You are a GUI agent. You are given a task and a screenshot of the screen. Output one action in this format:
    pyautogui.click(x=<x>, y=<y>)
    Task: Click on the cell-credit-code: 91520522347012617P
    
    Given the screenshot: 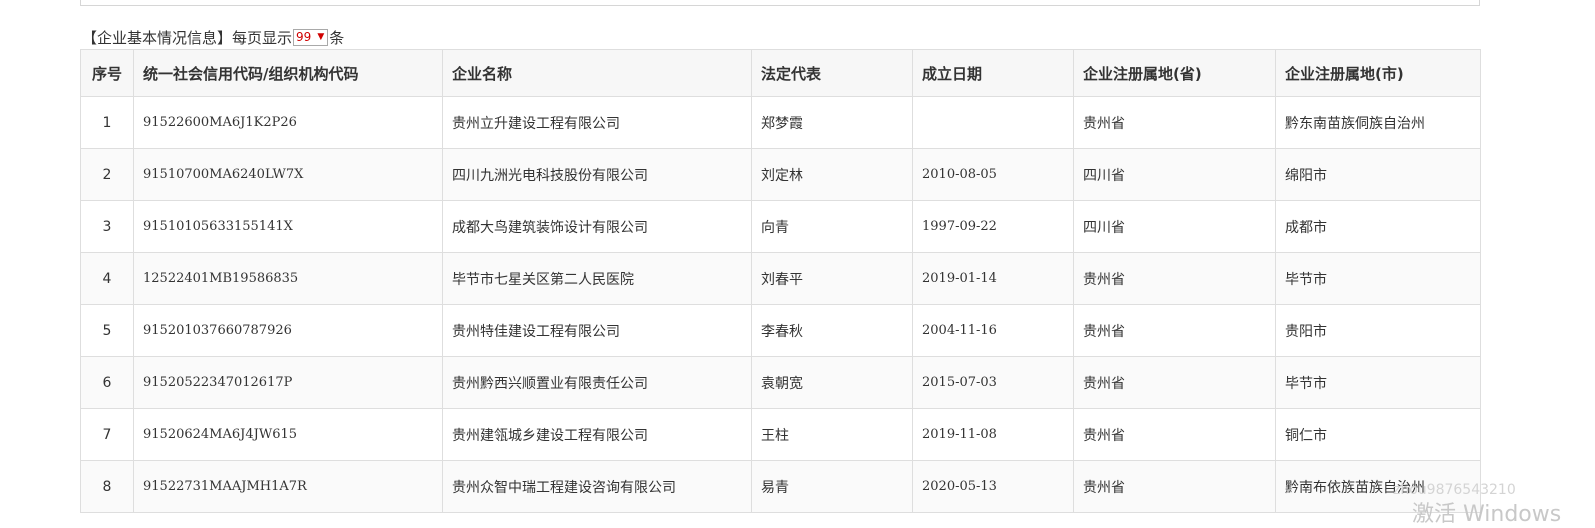 What is the action you would take?
    pyautogui.click(x=288, y=382)
    